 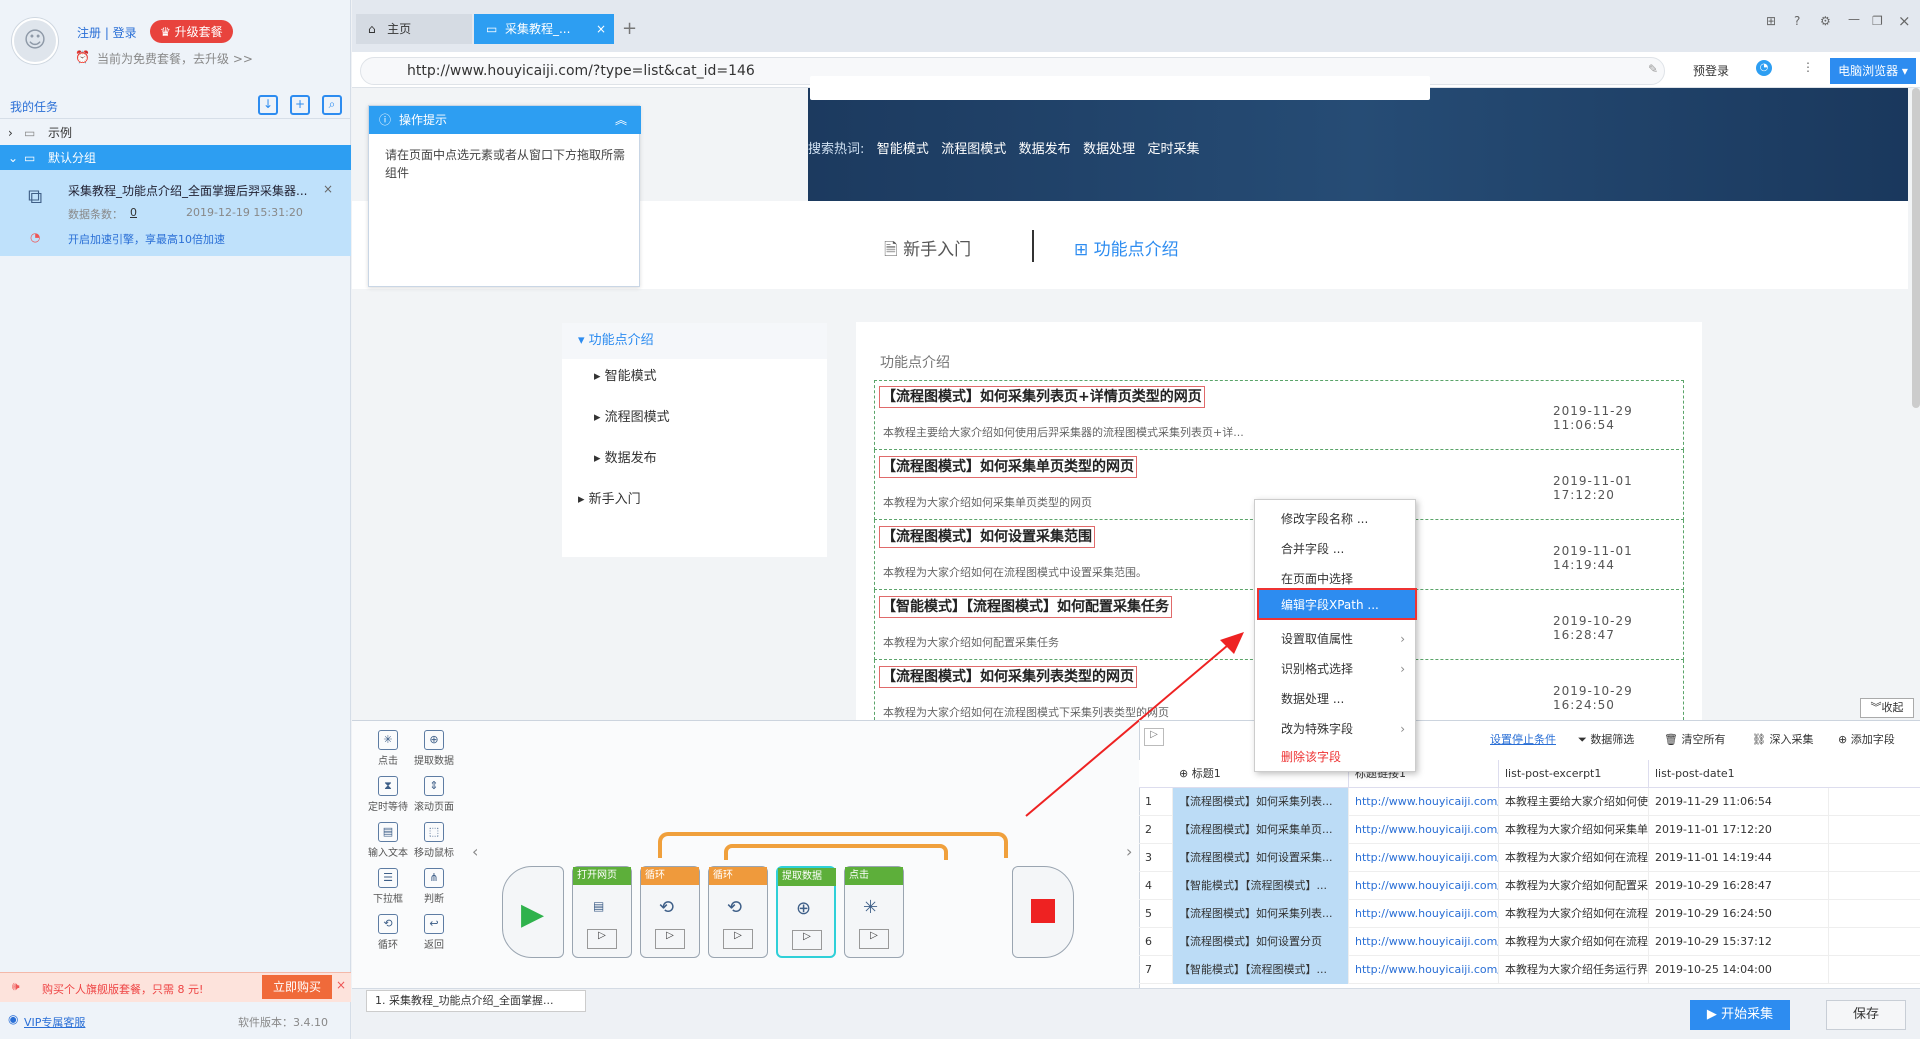 What do you see at coordinates (1042, 397) in the screenshot?
I see `article-title: 【流程图模式】如何采集列表页+详情页类型的网页` at bounding box center [1042, 397].